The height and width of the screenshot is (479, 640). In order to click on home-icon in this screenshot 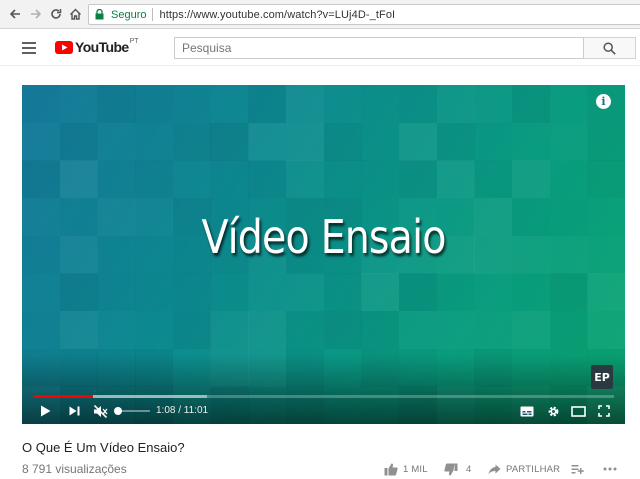, I will do `click(75, 14)`.